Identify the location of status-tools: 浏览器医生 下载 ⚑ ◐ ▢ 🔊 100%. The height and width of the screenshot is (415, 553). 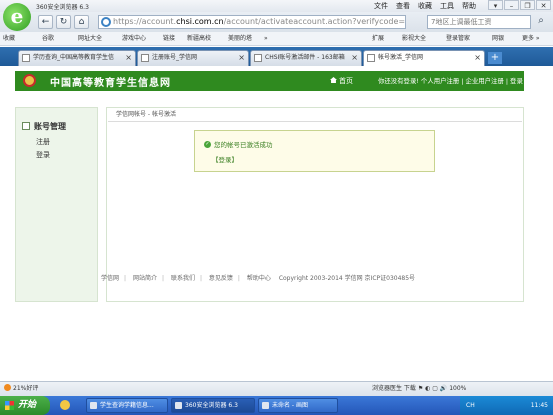
(419, 389).